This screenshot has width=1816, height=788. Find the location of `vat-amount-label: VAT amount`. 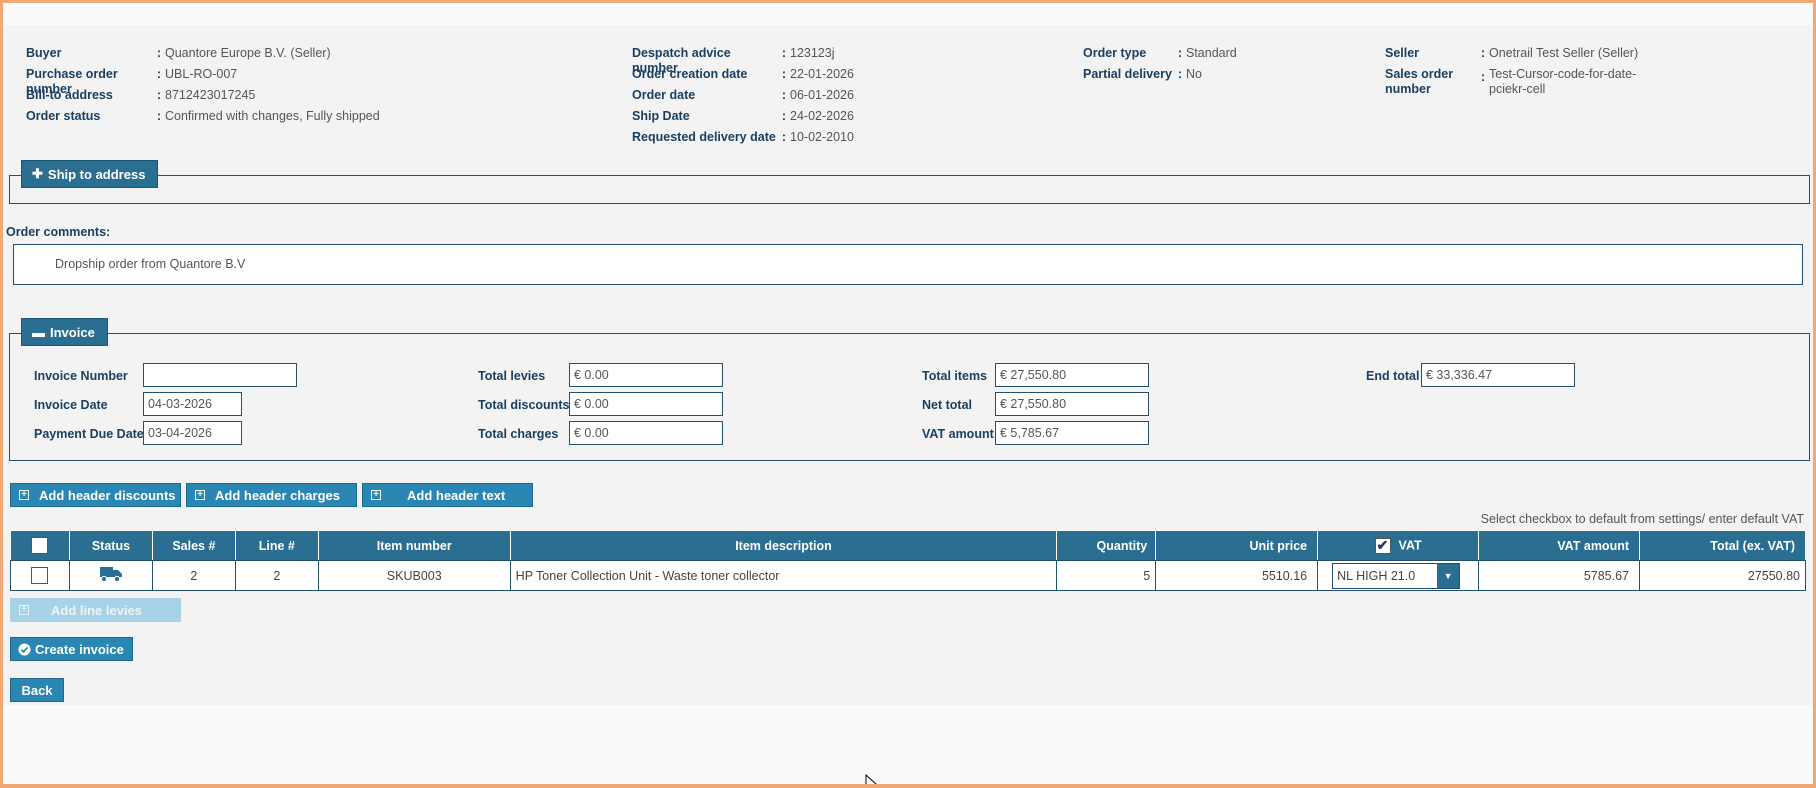

vat-amount-label: VAT amount is located at coordinates (958, 434).